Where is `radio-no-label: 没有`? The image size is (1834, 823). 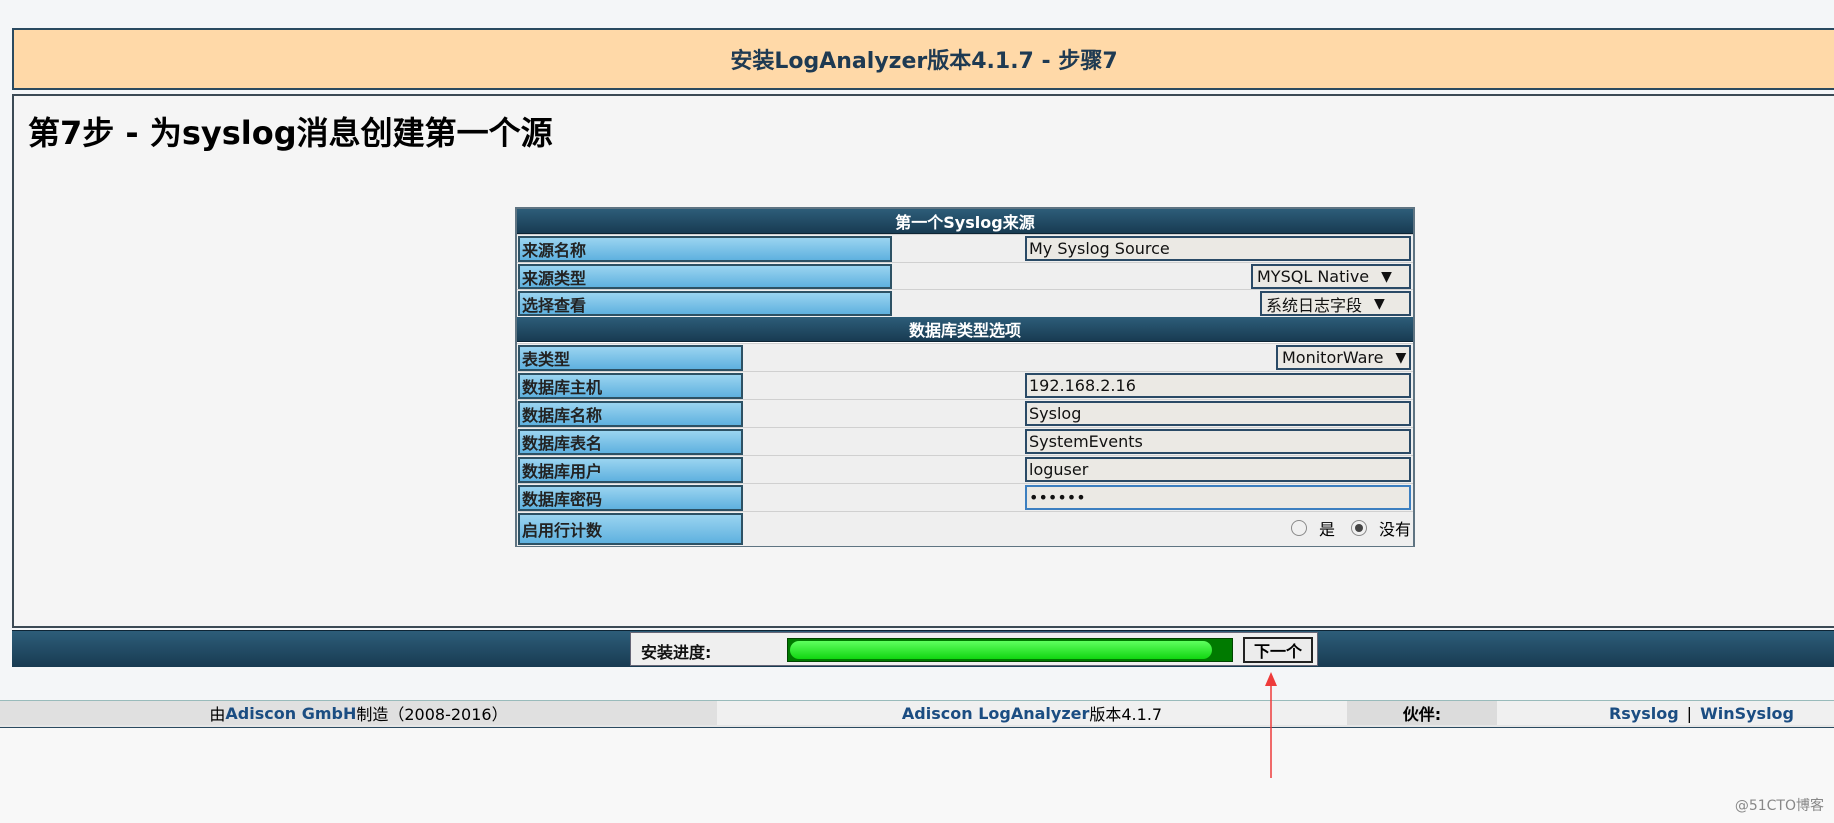
radio-no-label: 没有 is located at coordinates (1394, 529).